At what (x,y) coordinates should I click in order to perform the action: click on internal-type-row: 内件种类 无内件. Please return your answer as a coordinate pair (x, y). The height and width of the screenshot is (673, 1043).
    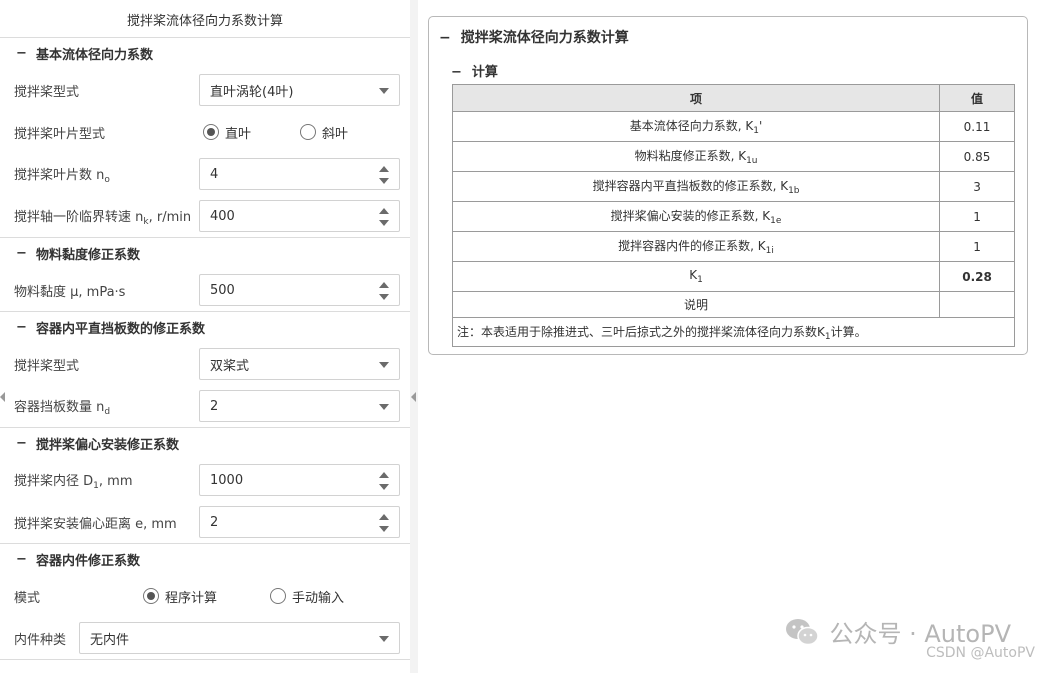
    Looking at the image, I should click on (205, 638).